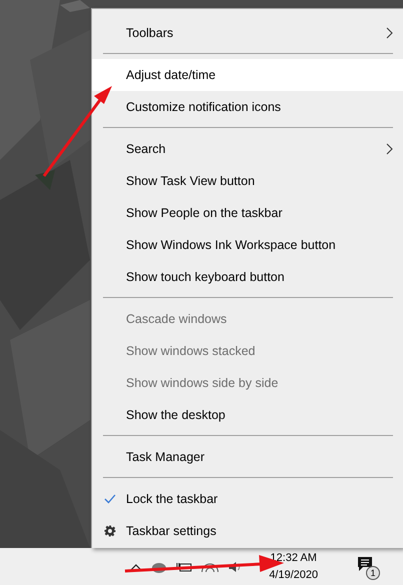 The width and height of the screenshot is (403, 585). What do you see at coordinates (247, 181) in the screenshot?
I see `menu-item: Show Task View button` at bounding box center [247, 181].